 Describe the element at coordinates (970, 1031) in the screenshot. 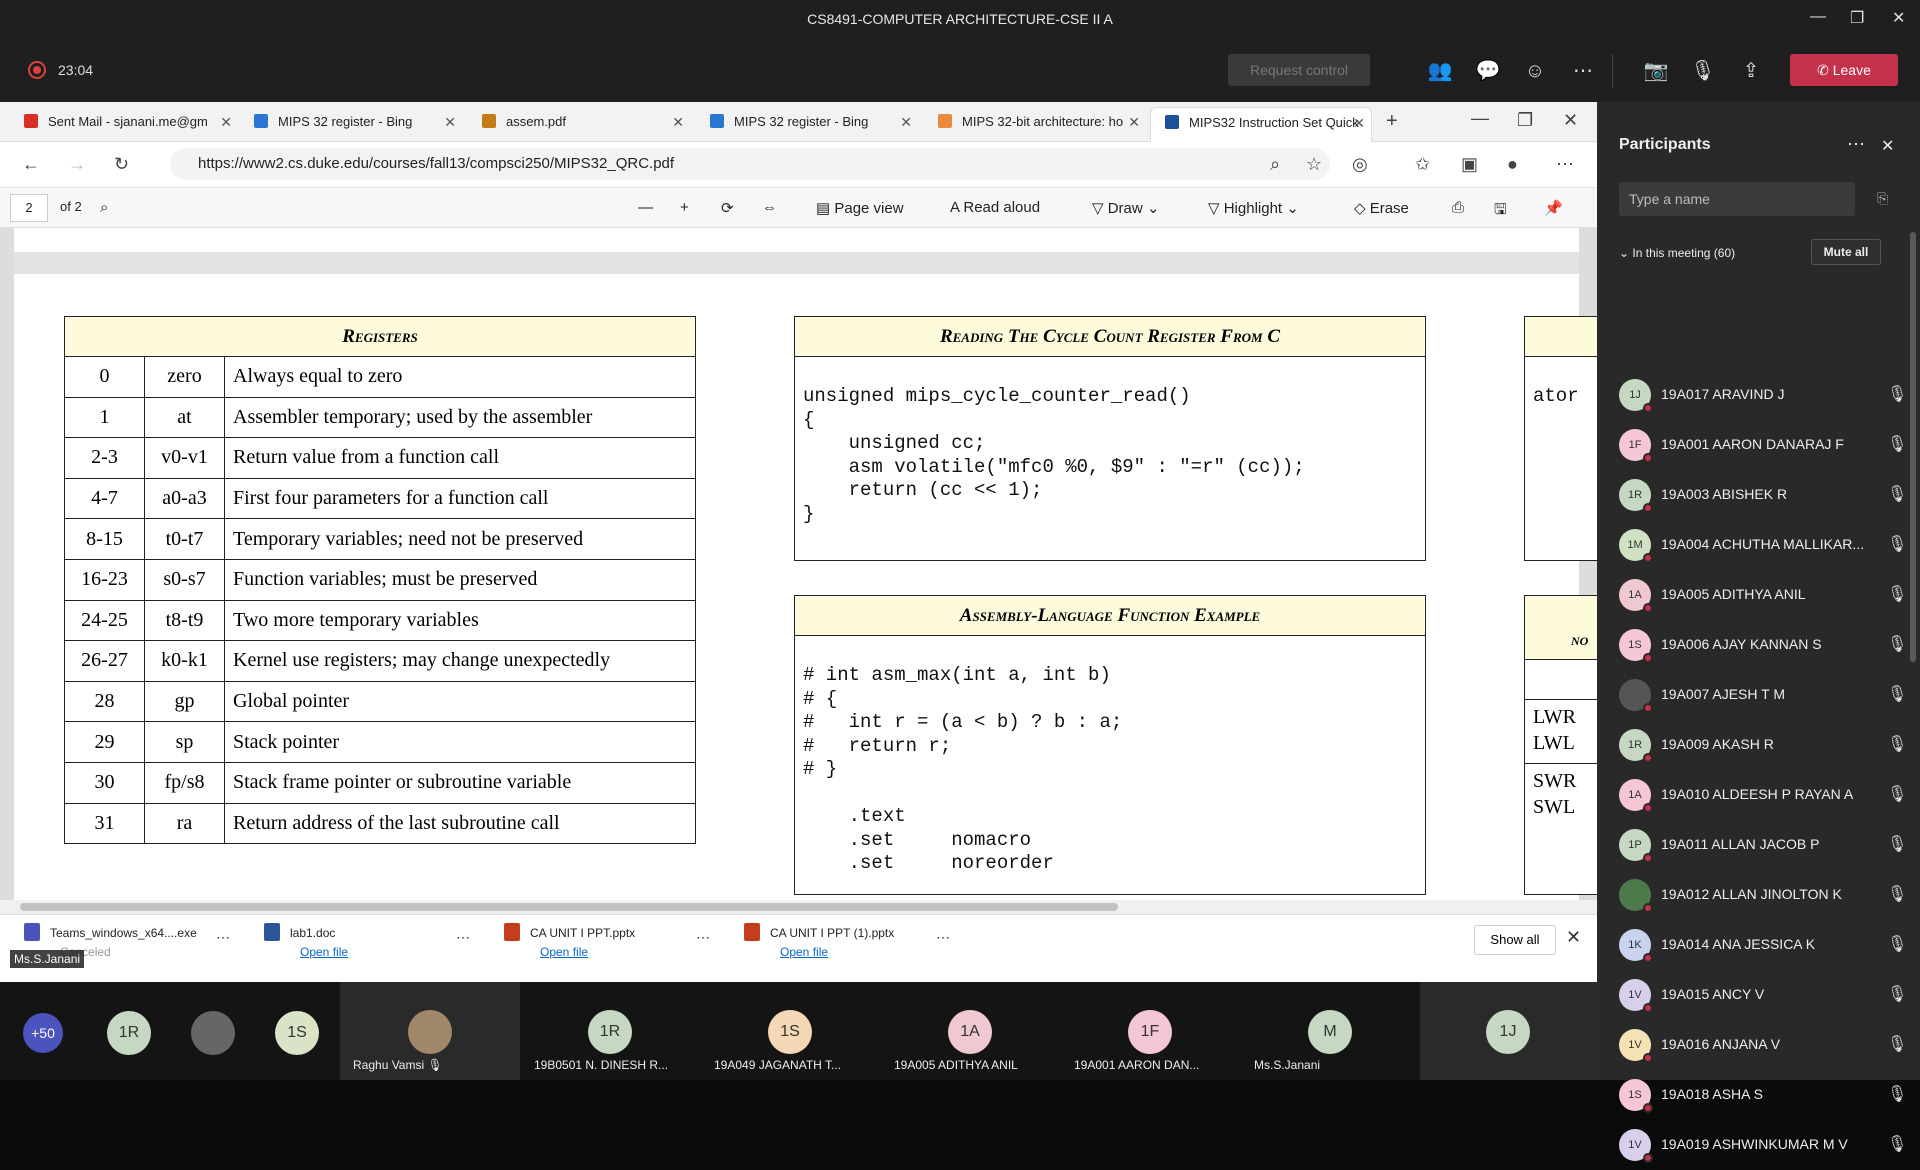

I see `video-tile: 1A 19A005 ADITHYA ANIL` at that location.